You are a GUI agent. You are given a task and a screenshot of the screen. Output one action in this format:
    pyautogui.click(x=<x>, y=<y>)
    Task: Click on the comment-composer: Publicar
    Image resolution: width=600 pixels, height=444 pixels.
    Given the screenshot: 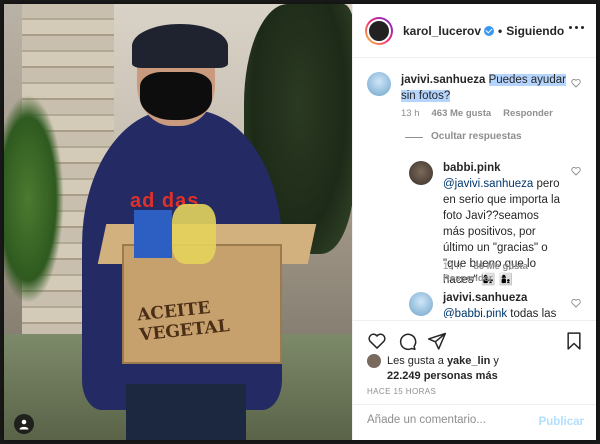 What is the action you would take?
    pyautogui.click(x=474, y=422)
    